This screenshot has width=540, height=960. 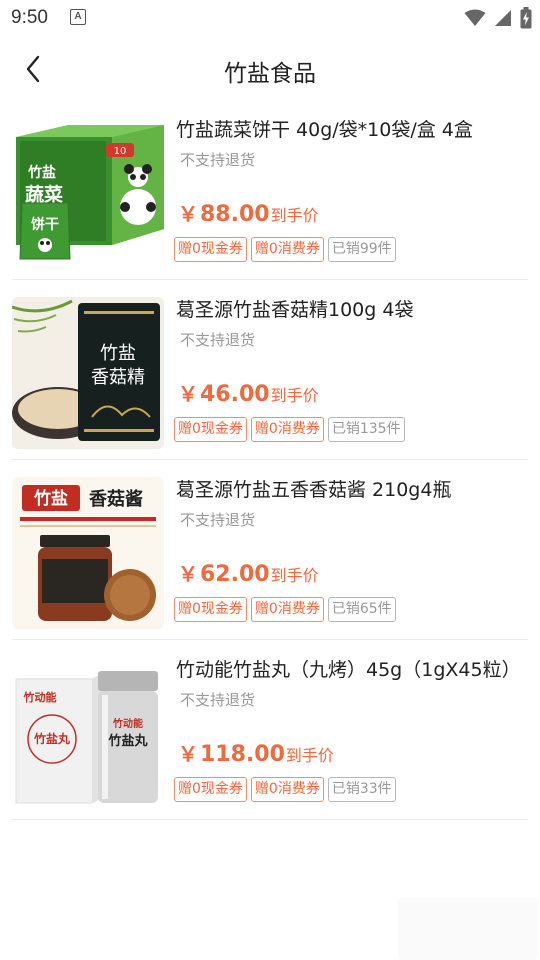 I want to click on product-title: 葛圣源竹盐香菇精100g 4袋, so click(x=352, y=310).